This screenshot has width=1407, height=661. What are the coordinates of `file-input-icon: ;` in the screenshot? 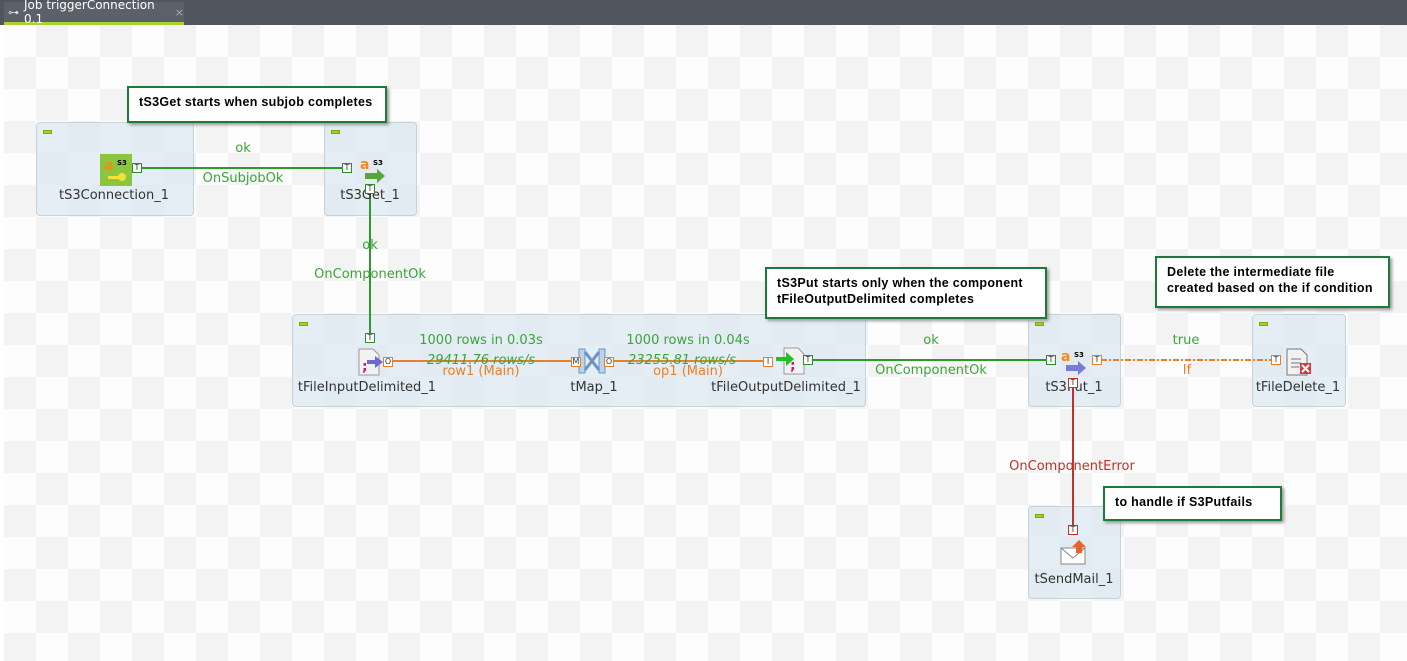 It's located at (370, 362).